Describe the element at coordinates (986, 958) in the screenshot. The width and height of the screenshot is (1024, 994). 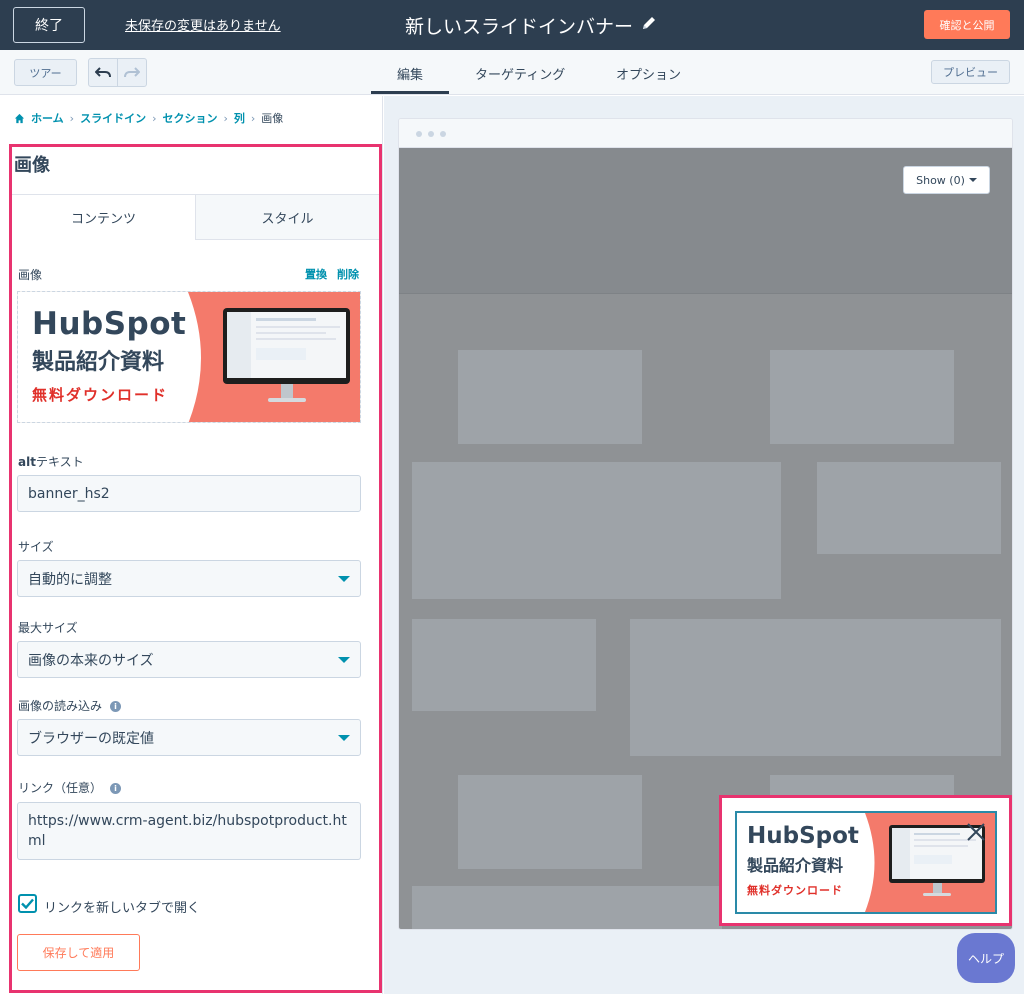
I see `help-button: ヘルプ` at that location.